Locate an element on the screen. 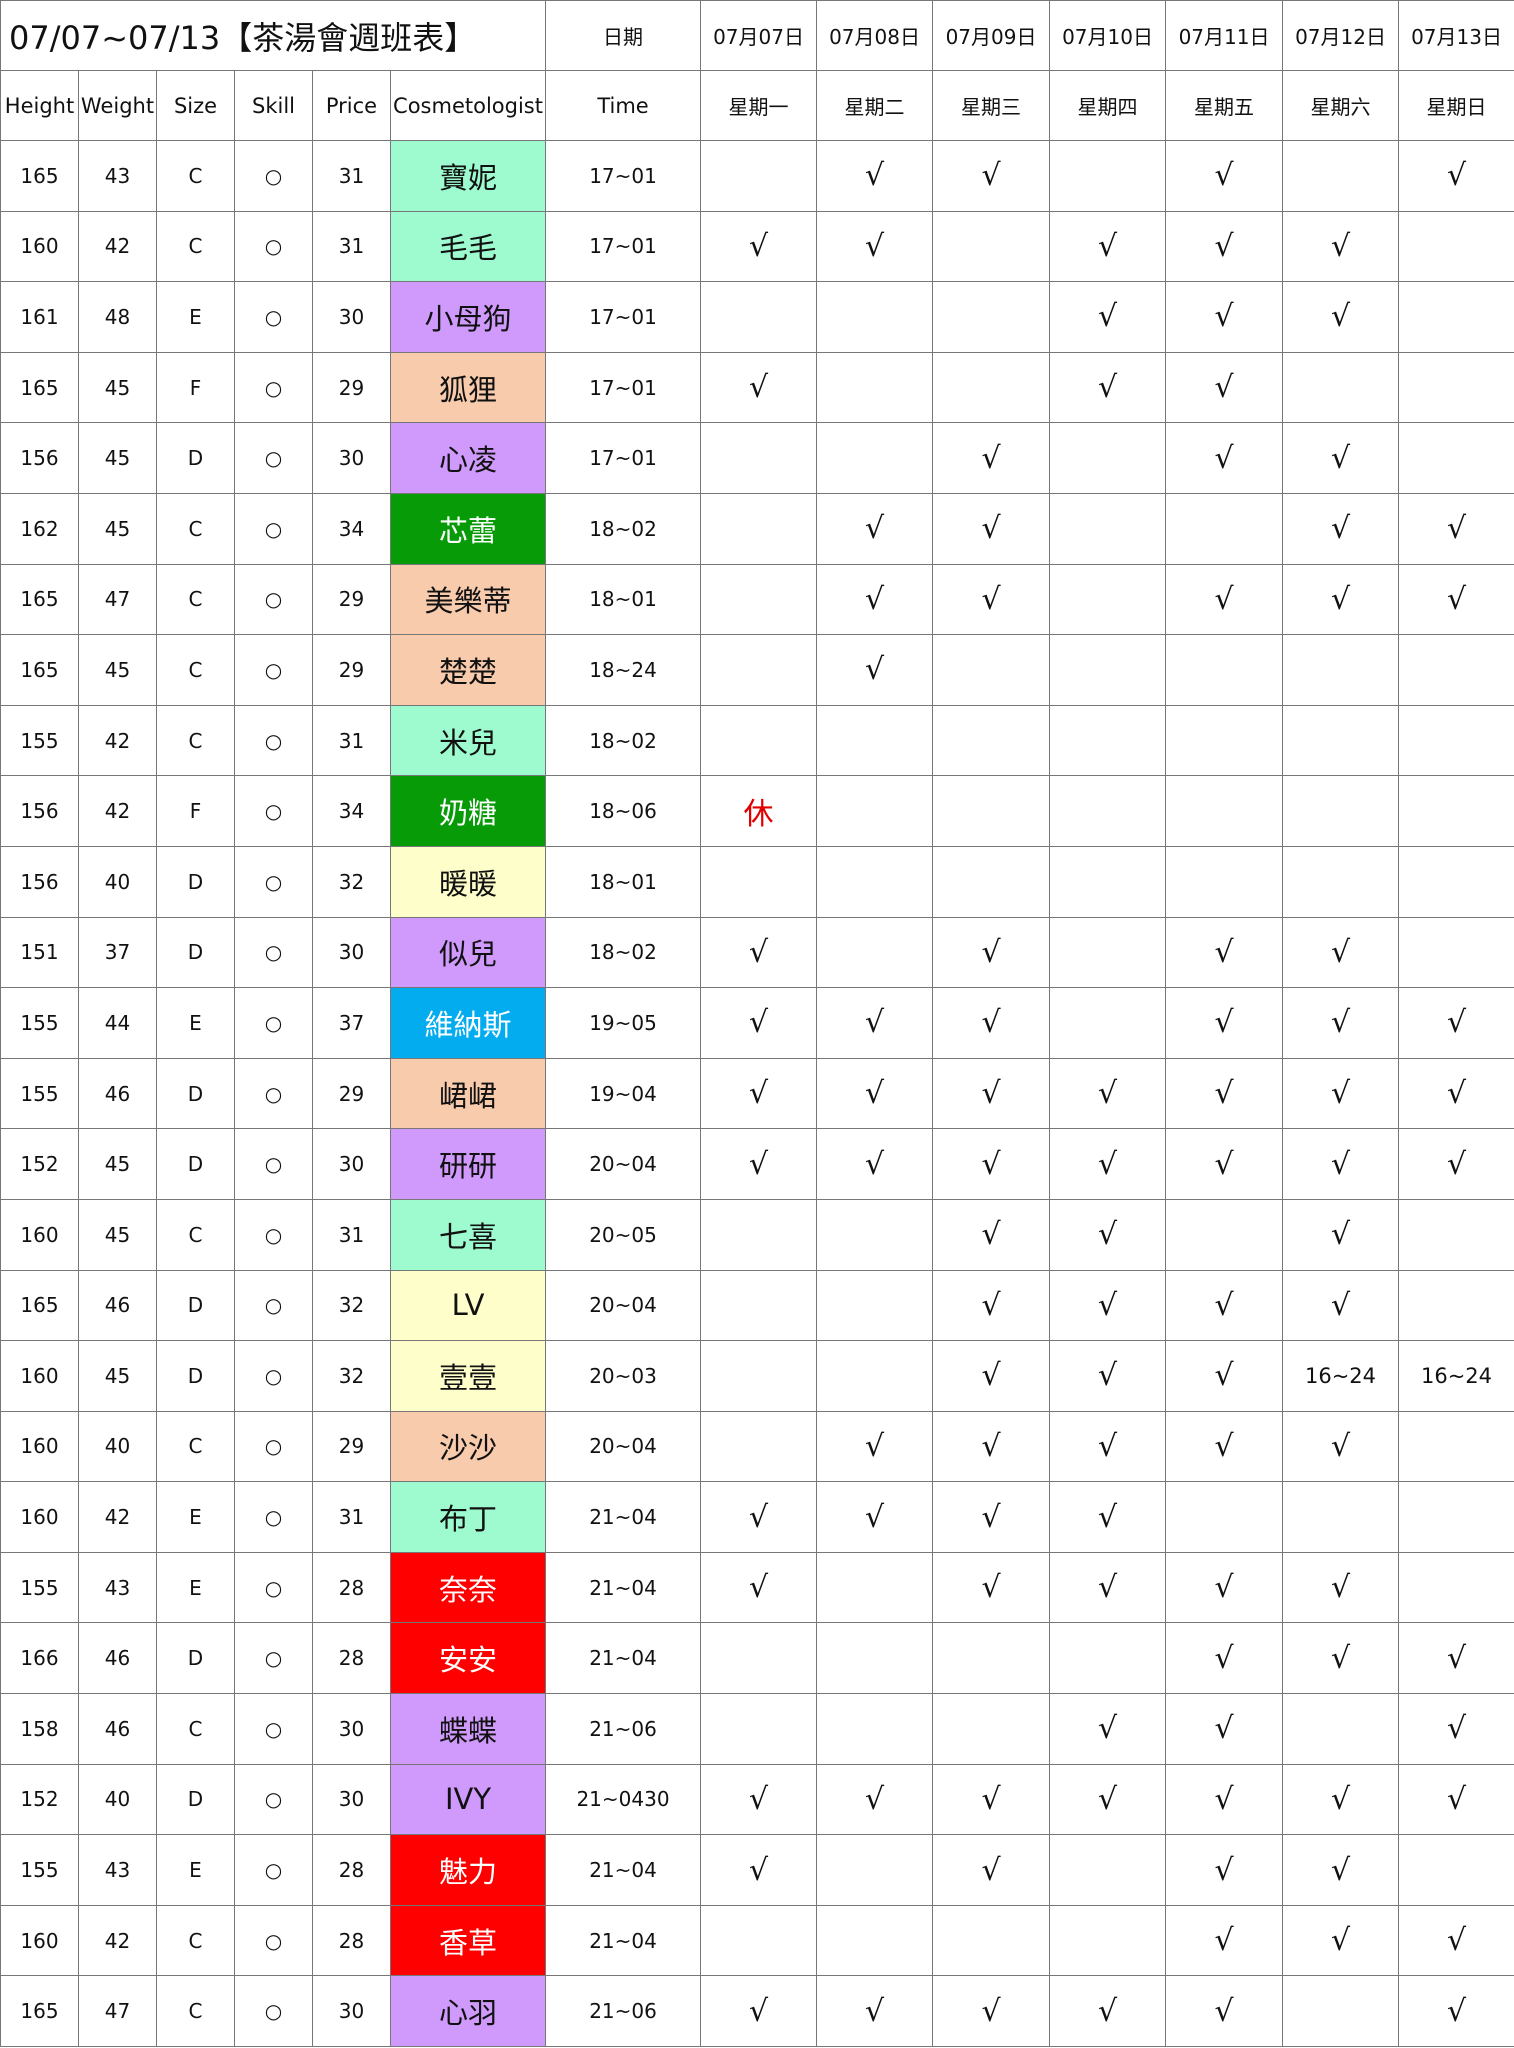  cosmetologist-name: IVY is located at coordinates (468, 1799).